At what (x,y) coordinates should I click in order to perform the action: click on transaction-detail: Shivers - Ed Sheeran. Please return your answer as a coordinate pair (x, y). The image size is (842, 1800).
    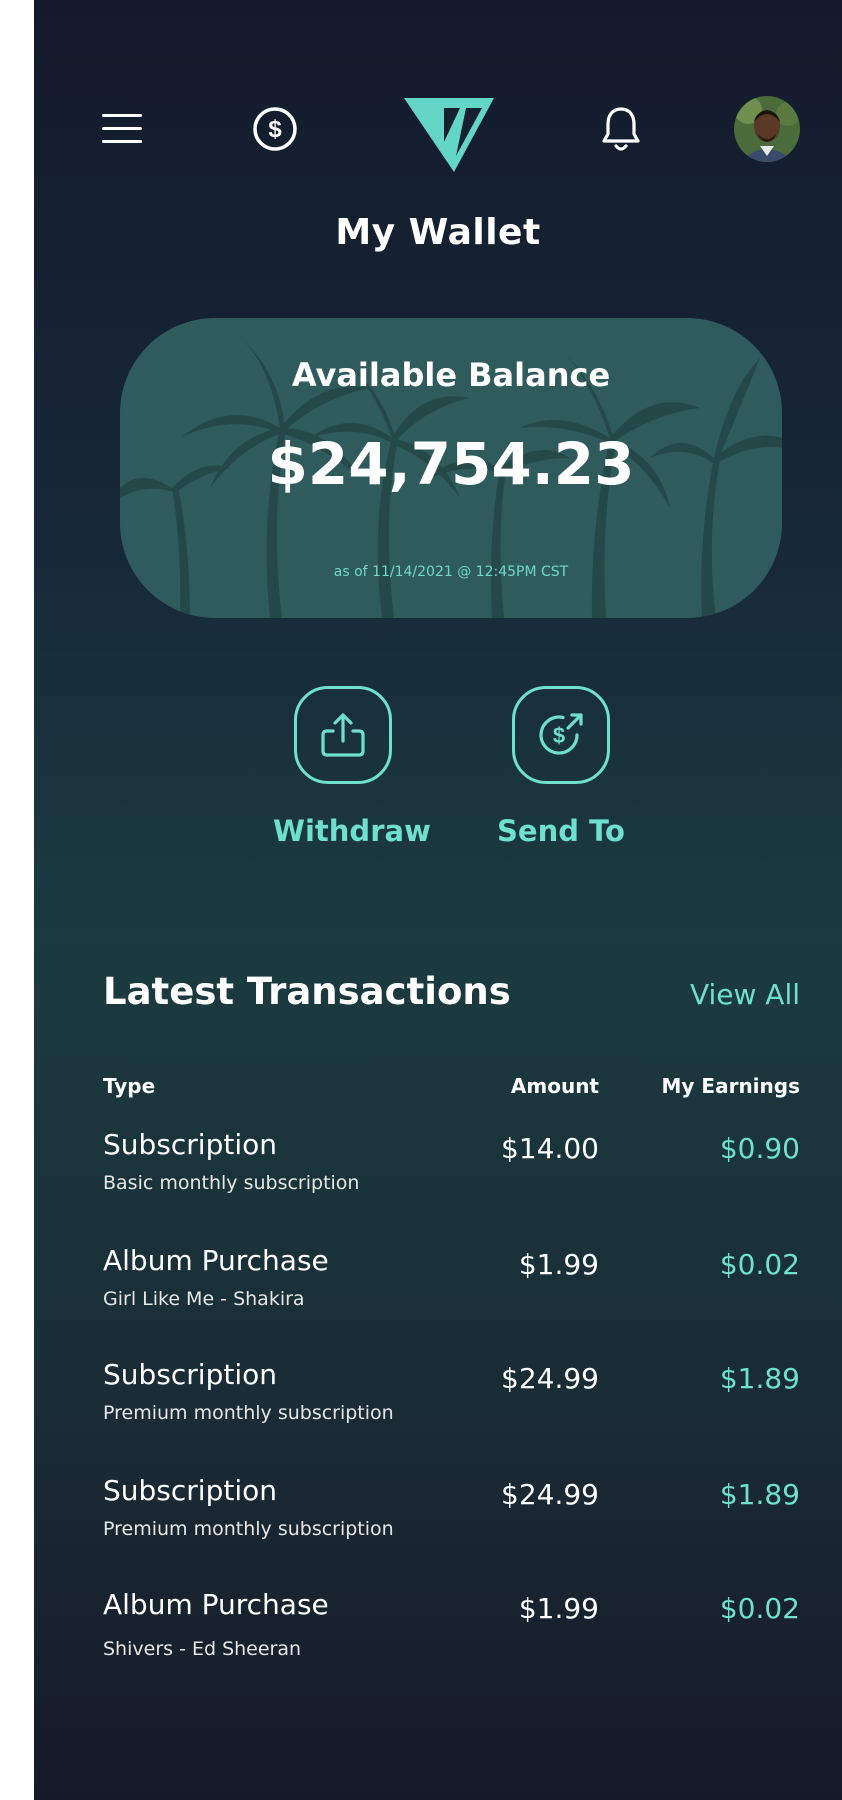
    Looking at the image, I should click on (202, 1649).